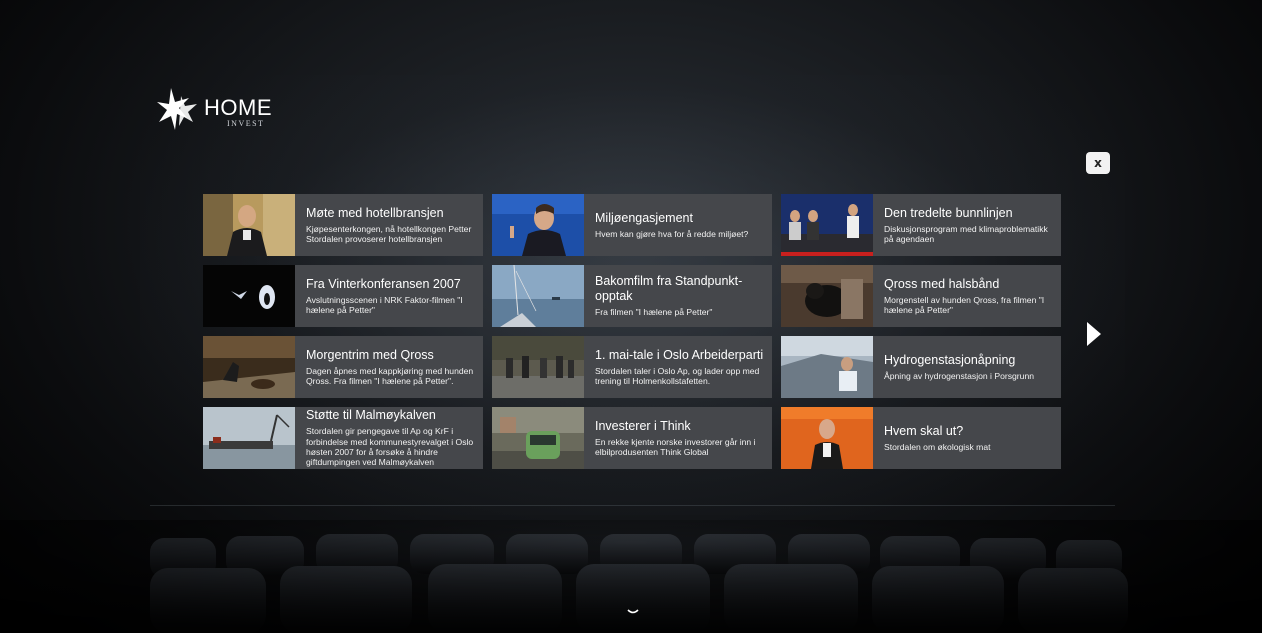 The image size is (1262, 633). What do you see at coordinates (644, 217) in the screenshot?
I see `video-title: Miljøengasjement` at bounding box center [644, 217].